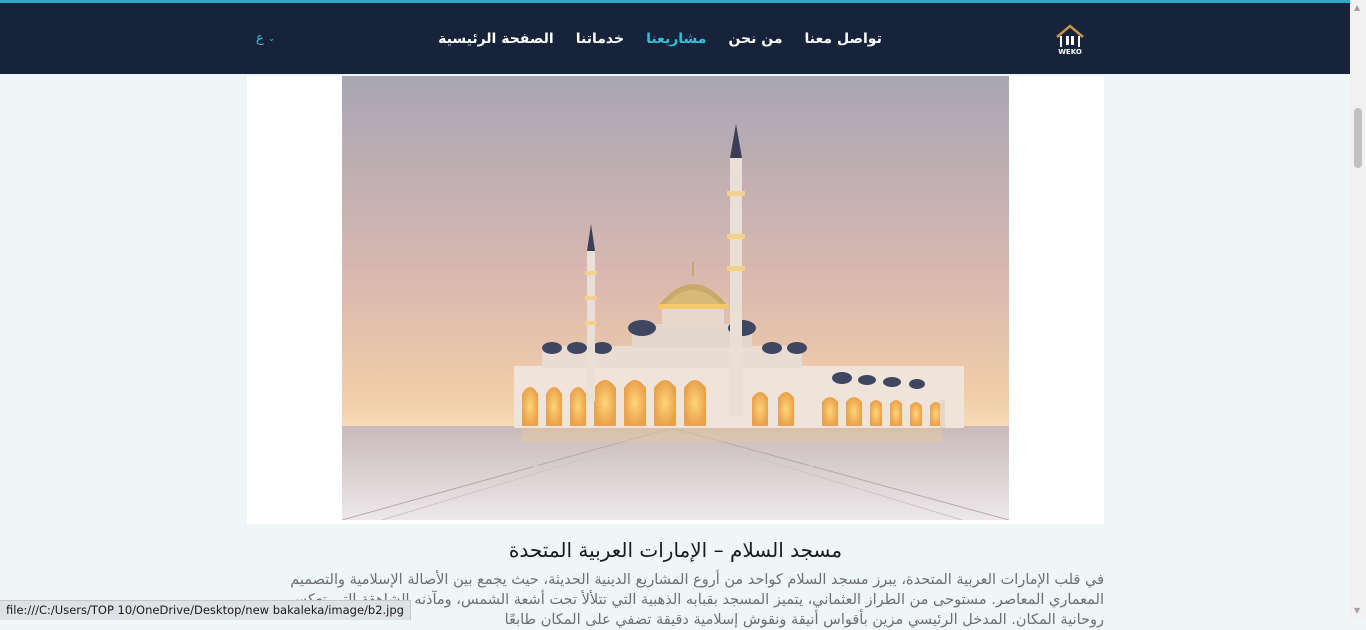  What do you see at coordinates (675, 550) in the screenshot?
I see `project-title: مسجد السلام – الإمارات العربية المتحدة` at bounding box center [675, 550].